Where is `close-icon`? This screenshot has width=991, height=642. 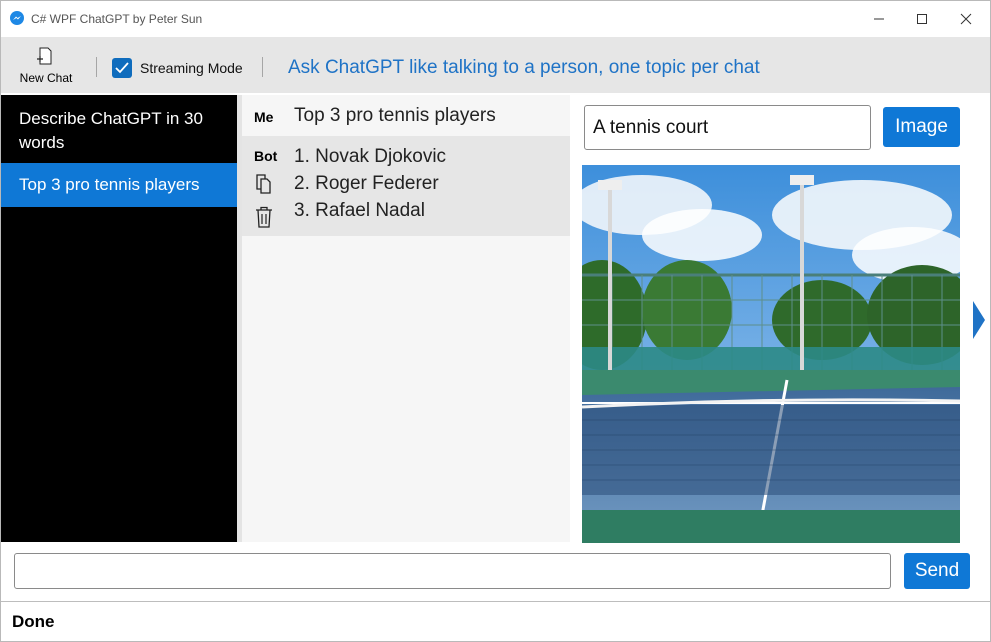 close-icon is located at coordinates (966, 19).